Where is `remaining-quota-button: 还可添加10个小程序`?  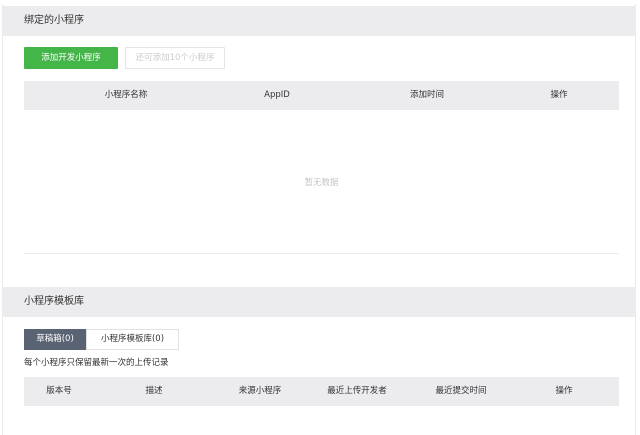
remaining-quota-button: 还可添加10个小程序 is located at coordinates (175, 58).